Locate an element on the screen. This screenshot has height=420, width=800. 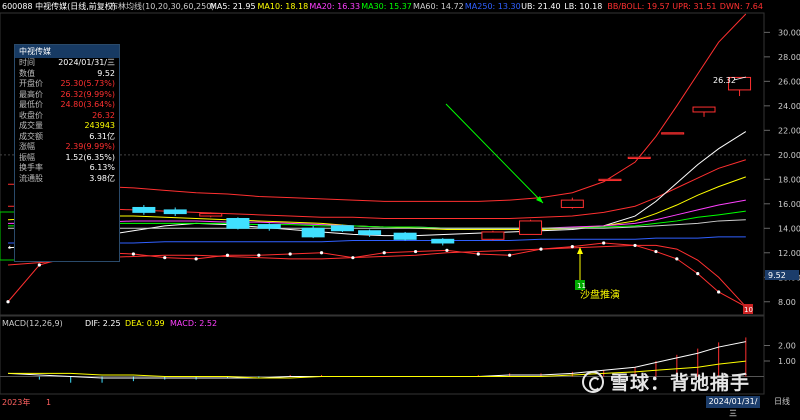
stock-title: 600088 中视传媒(日线,前复权) is located at coordinates (59, 6).